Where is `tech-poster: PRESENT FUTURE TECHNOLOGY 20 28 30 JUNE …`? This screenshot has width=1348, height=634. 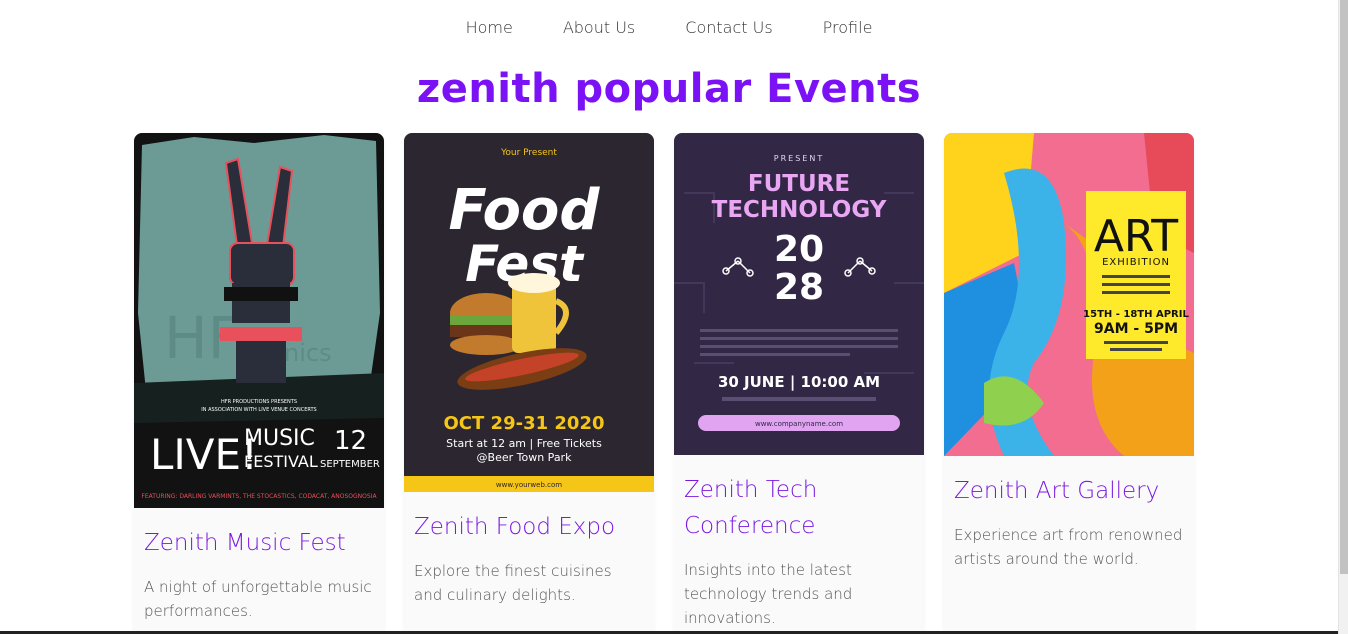
tech-poster: PRESENT FUTURE TECHNOLOGY 20 28 30 JUNE … is located at coordinates (799, 294).